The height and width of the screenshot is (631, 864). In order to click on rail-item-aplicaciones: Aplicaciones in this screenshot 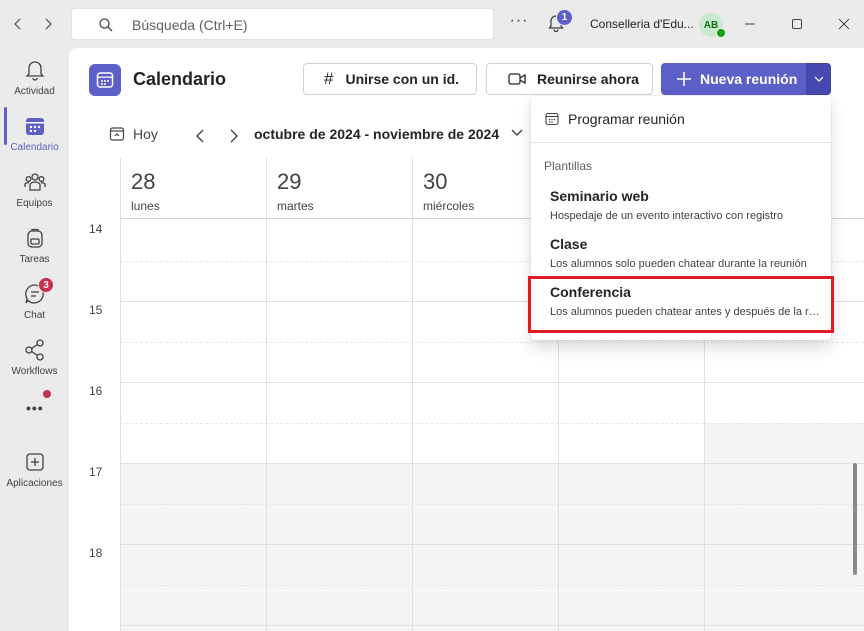, I will do `click(34, 470)`.